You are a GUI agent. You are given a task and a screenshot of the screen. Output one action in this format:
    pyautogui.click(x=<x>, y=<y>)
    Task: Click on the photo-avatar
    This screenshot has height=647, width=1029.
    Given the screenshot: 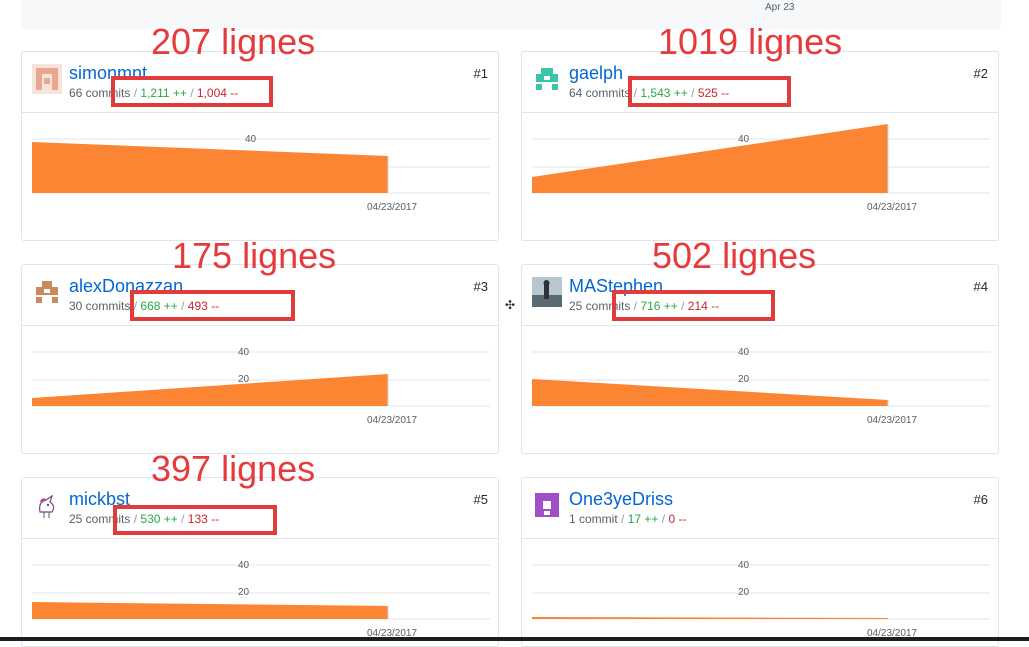 What is the action you would take?
    pyautogui.click(x=547, y=292)
    